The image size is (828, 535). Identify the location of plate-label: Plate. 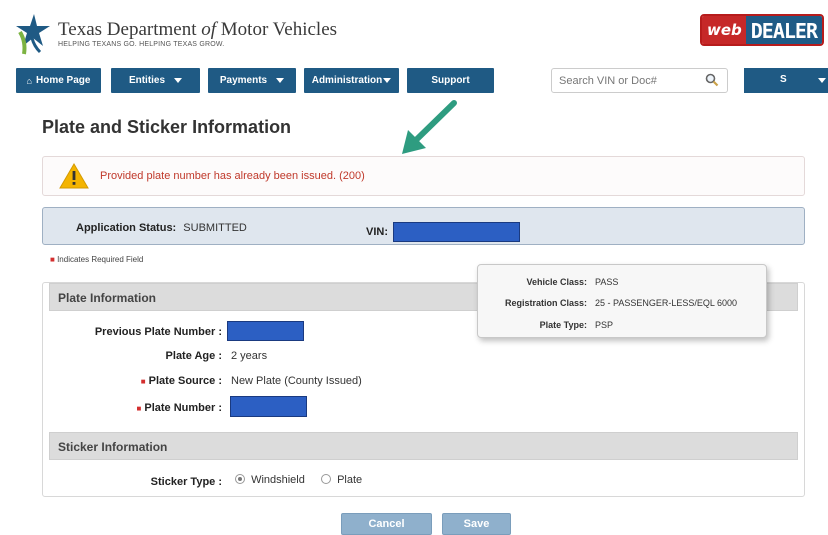
(350, 480).